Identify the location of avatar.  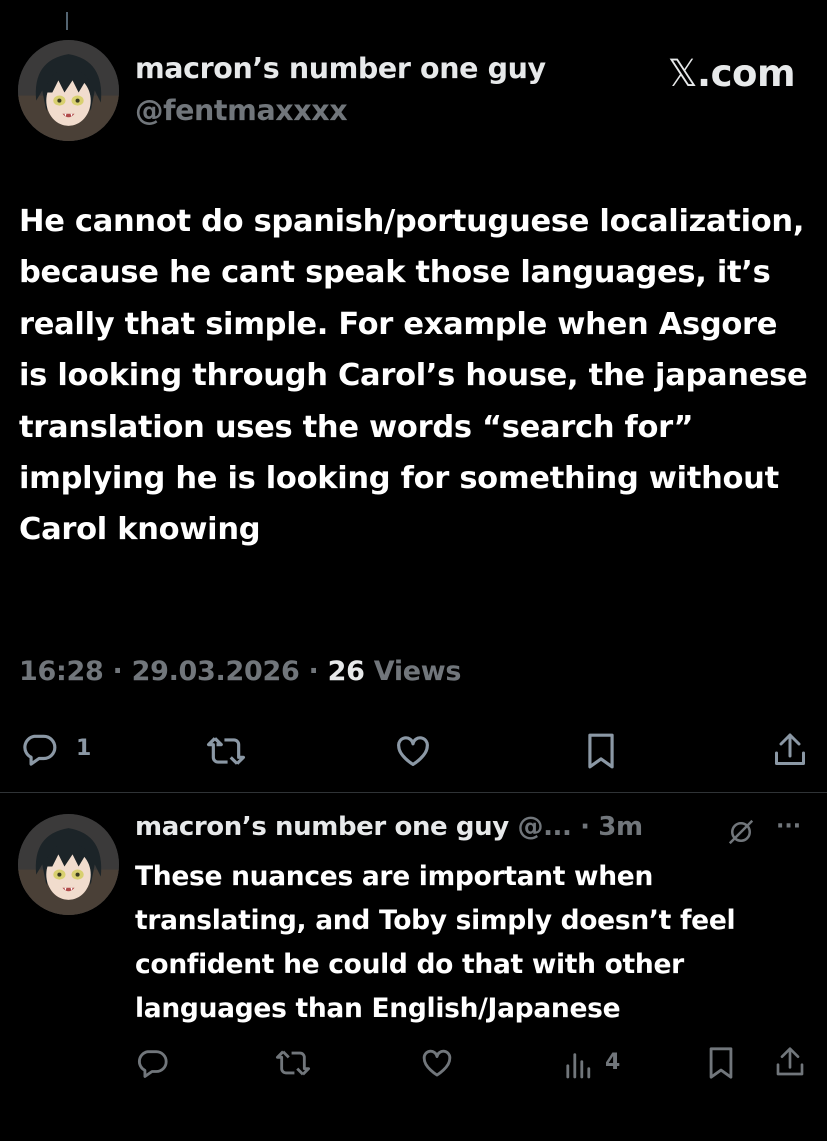
(68, 90).